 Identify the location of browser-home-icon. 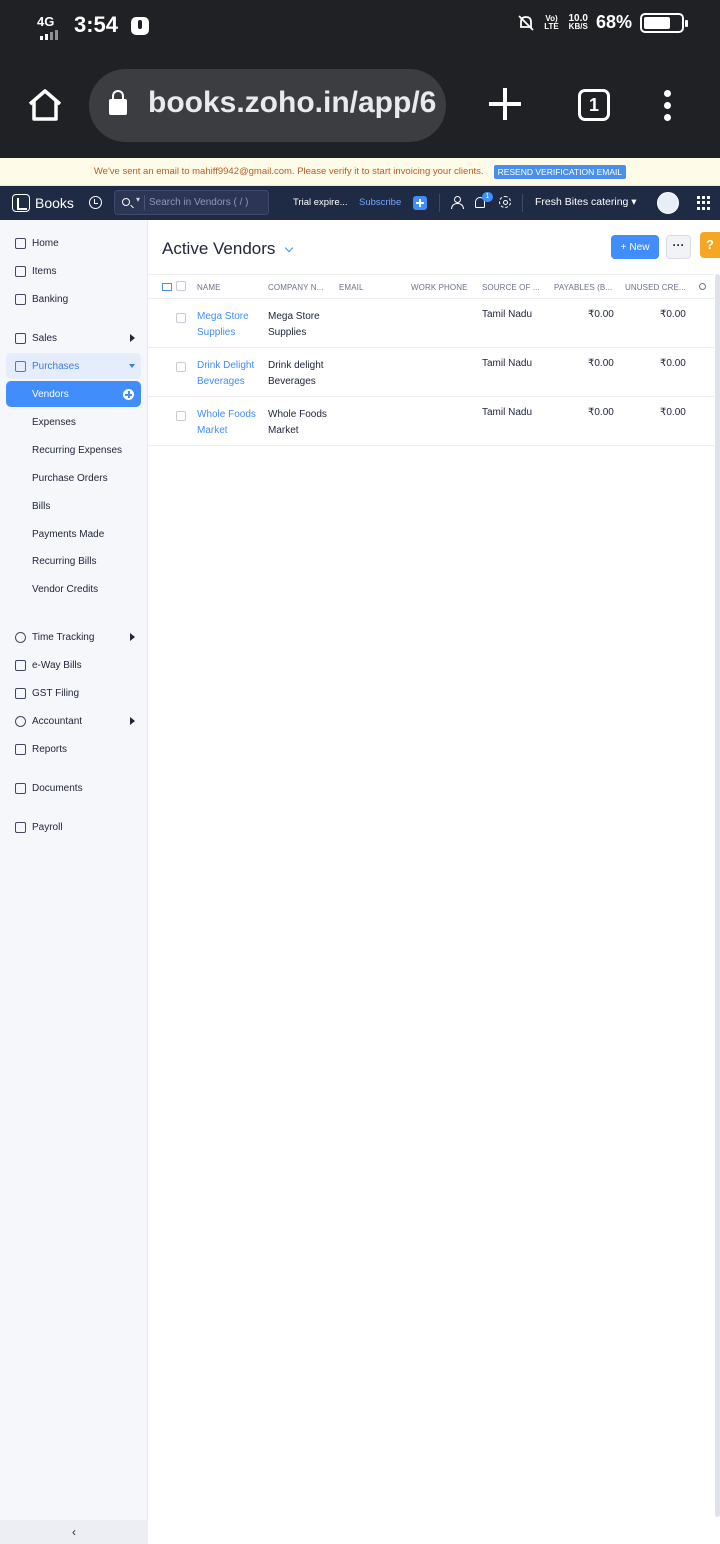
(45, 105).